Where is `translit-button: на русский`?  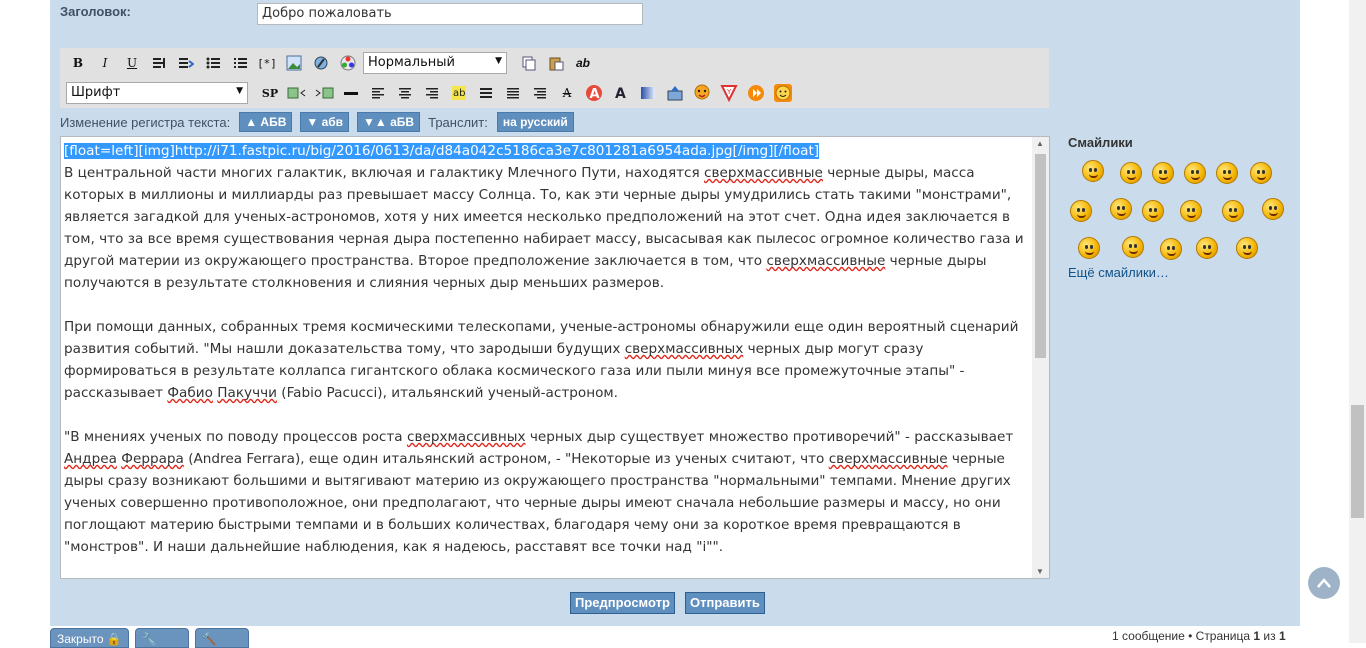
translit-button: на русский is located at coordinates (535, 122).